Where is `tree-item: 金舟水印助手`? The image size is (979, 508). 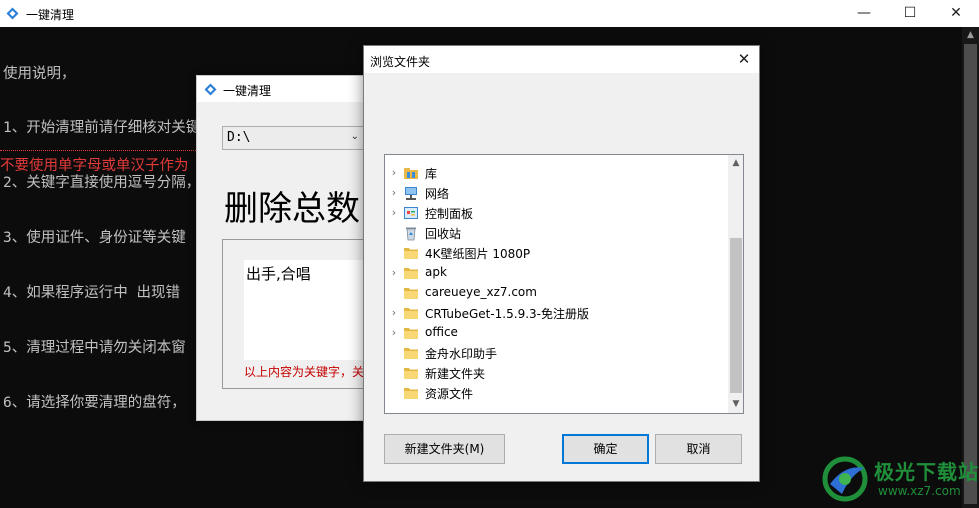 tree-item: 金舟水印助手 is located at coordinates (556, 353).